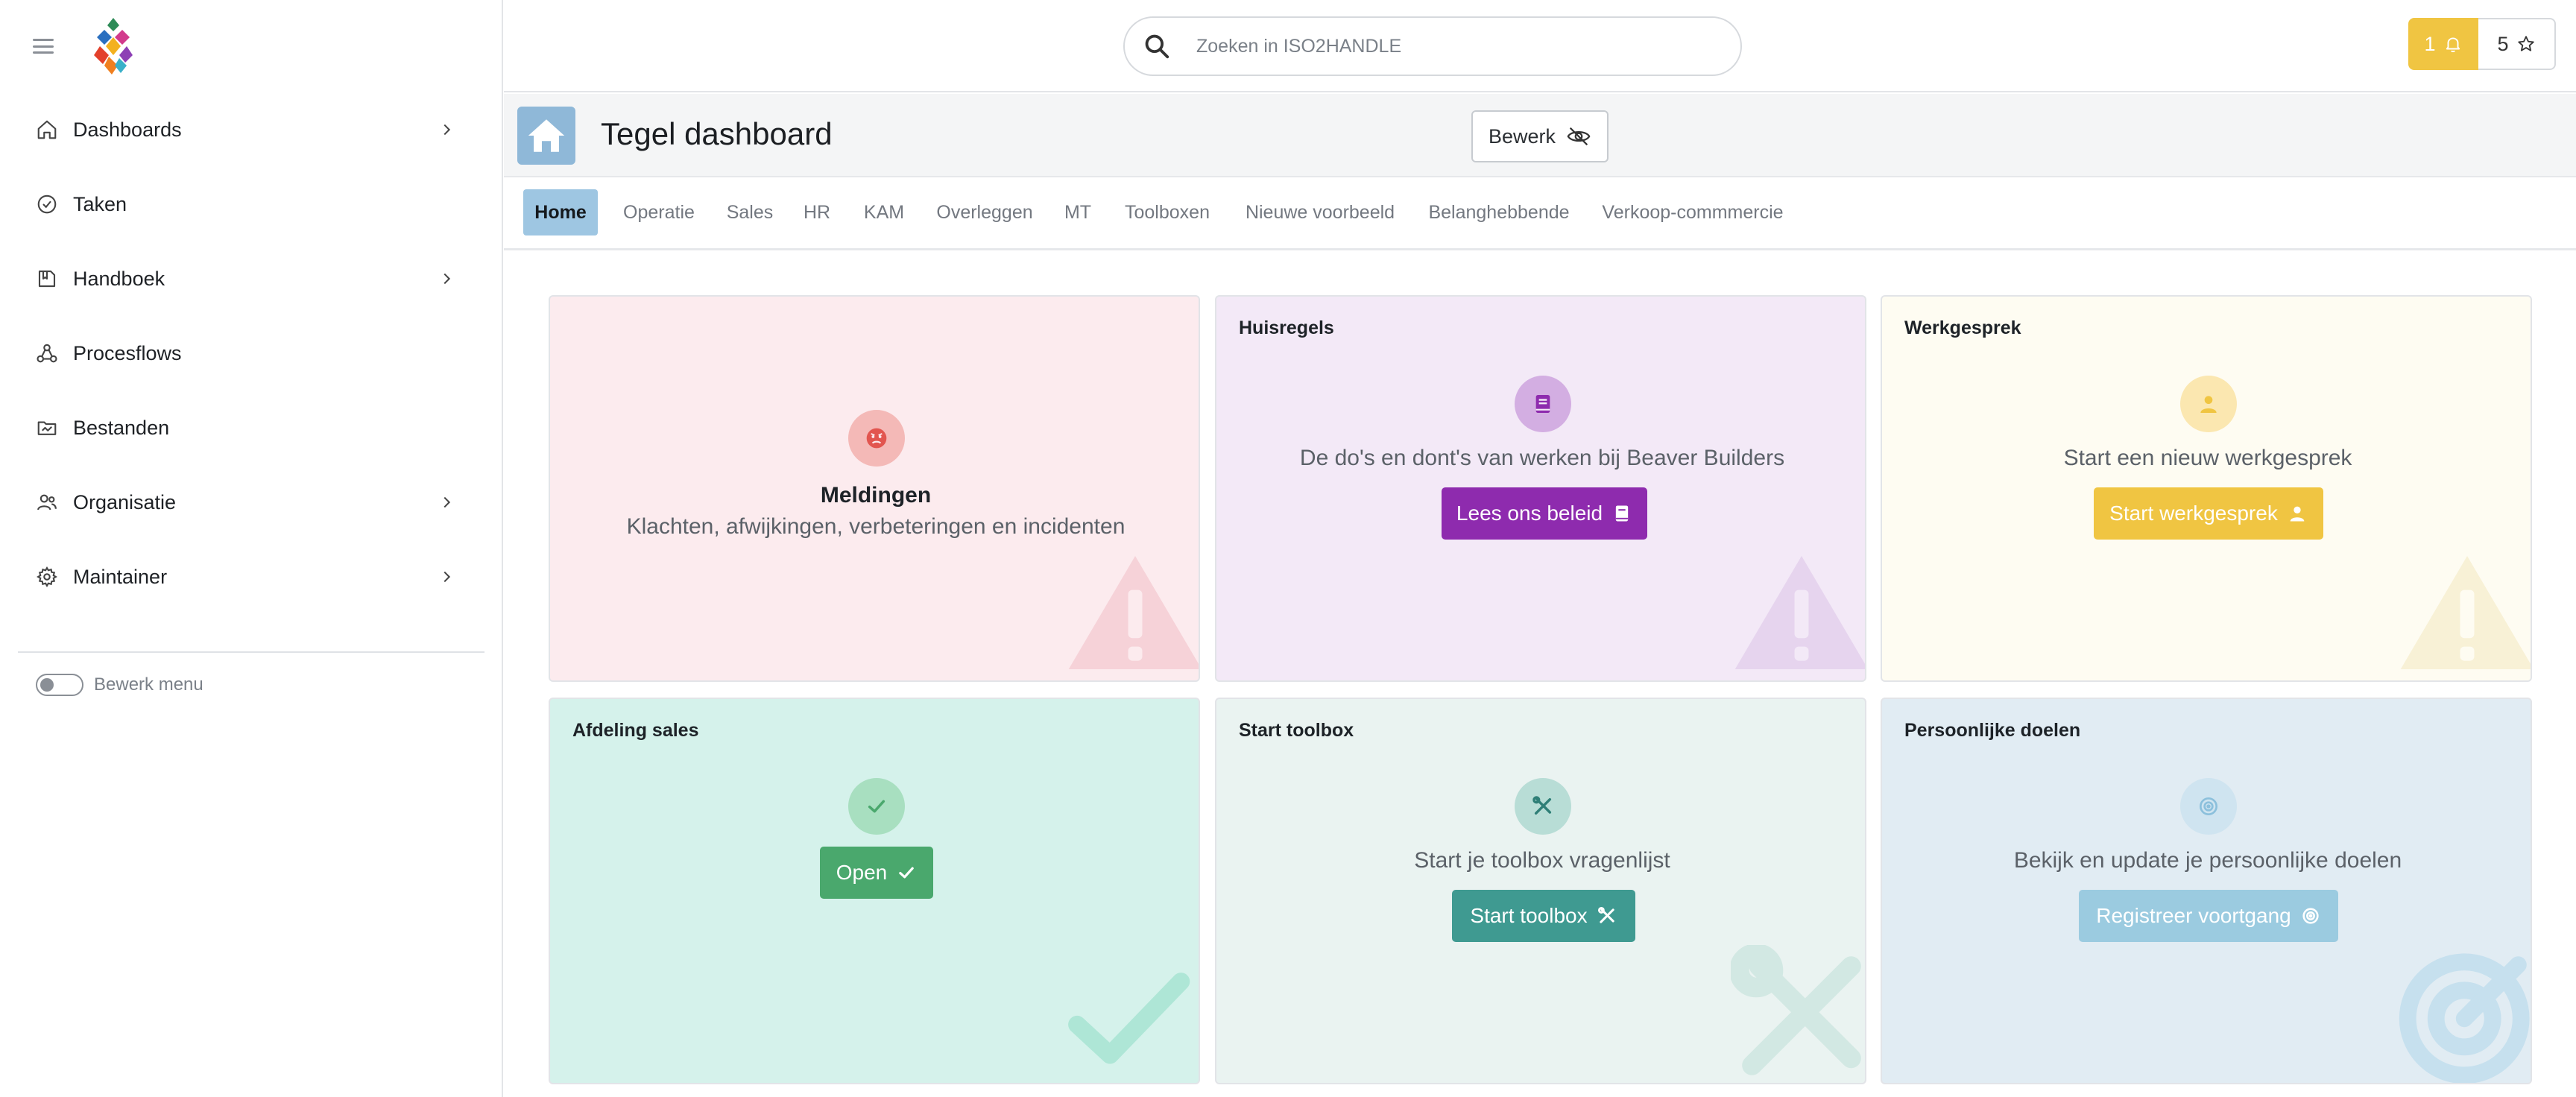 Image resolution: width=2576 pixels, height=1097 pixels. Describe the element at coordinates (251, 46) in the screenshot. I see `sidebar-header` at that location.